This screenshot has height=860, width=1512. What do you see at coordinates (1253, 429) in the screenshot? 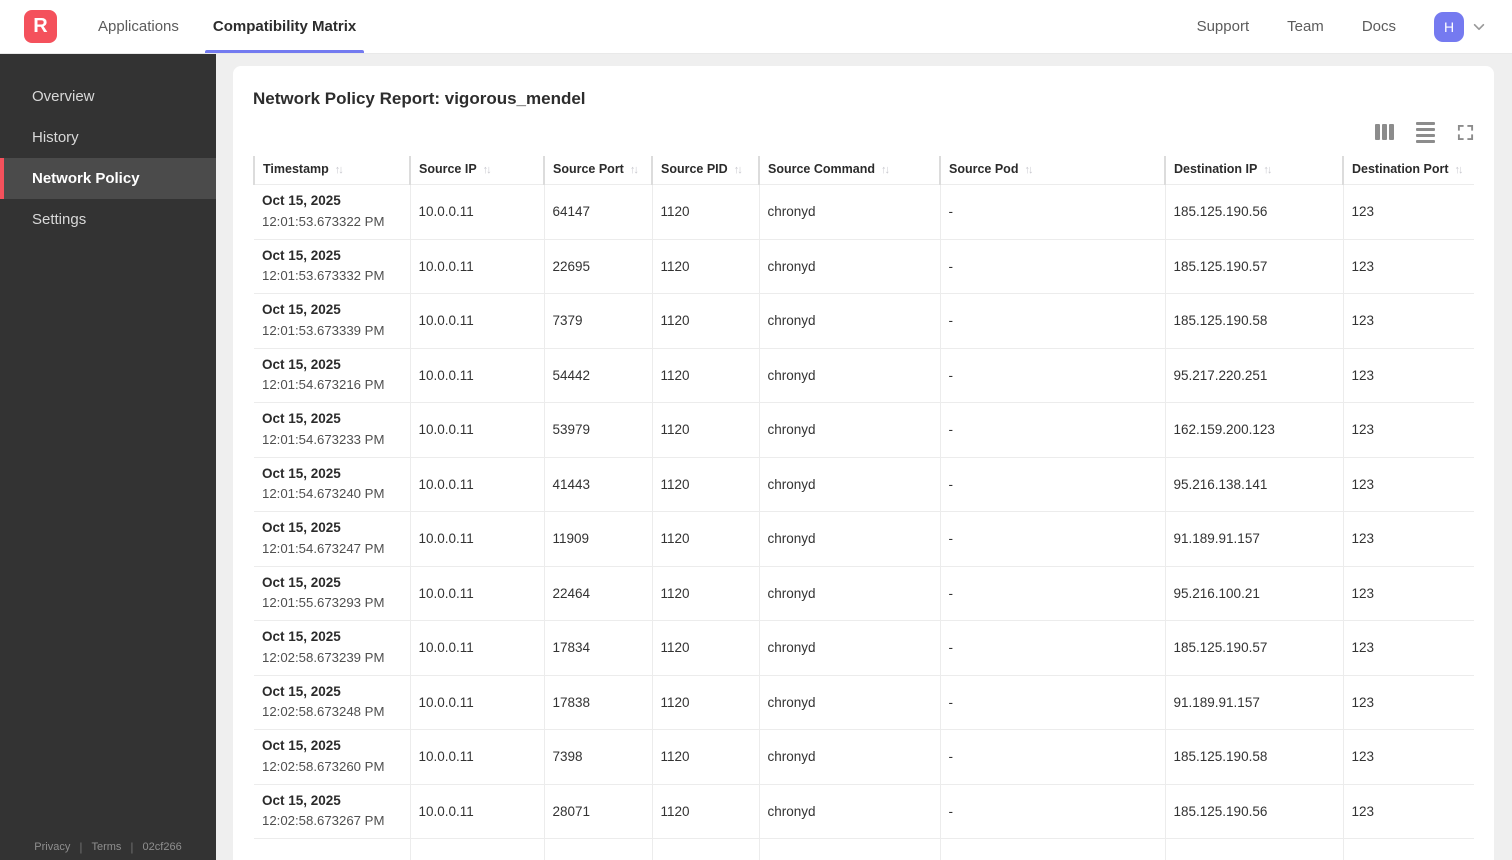
I see `destination-ip-cell: 162.159.200.123` at bounding box center [1253, 429].